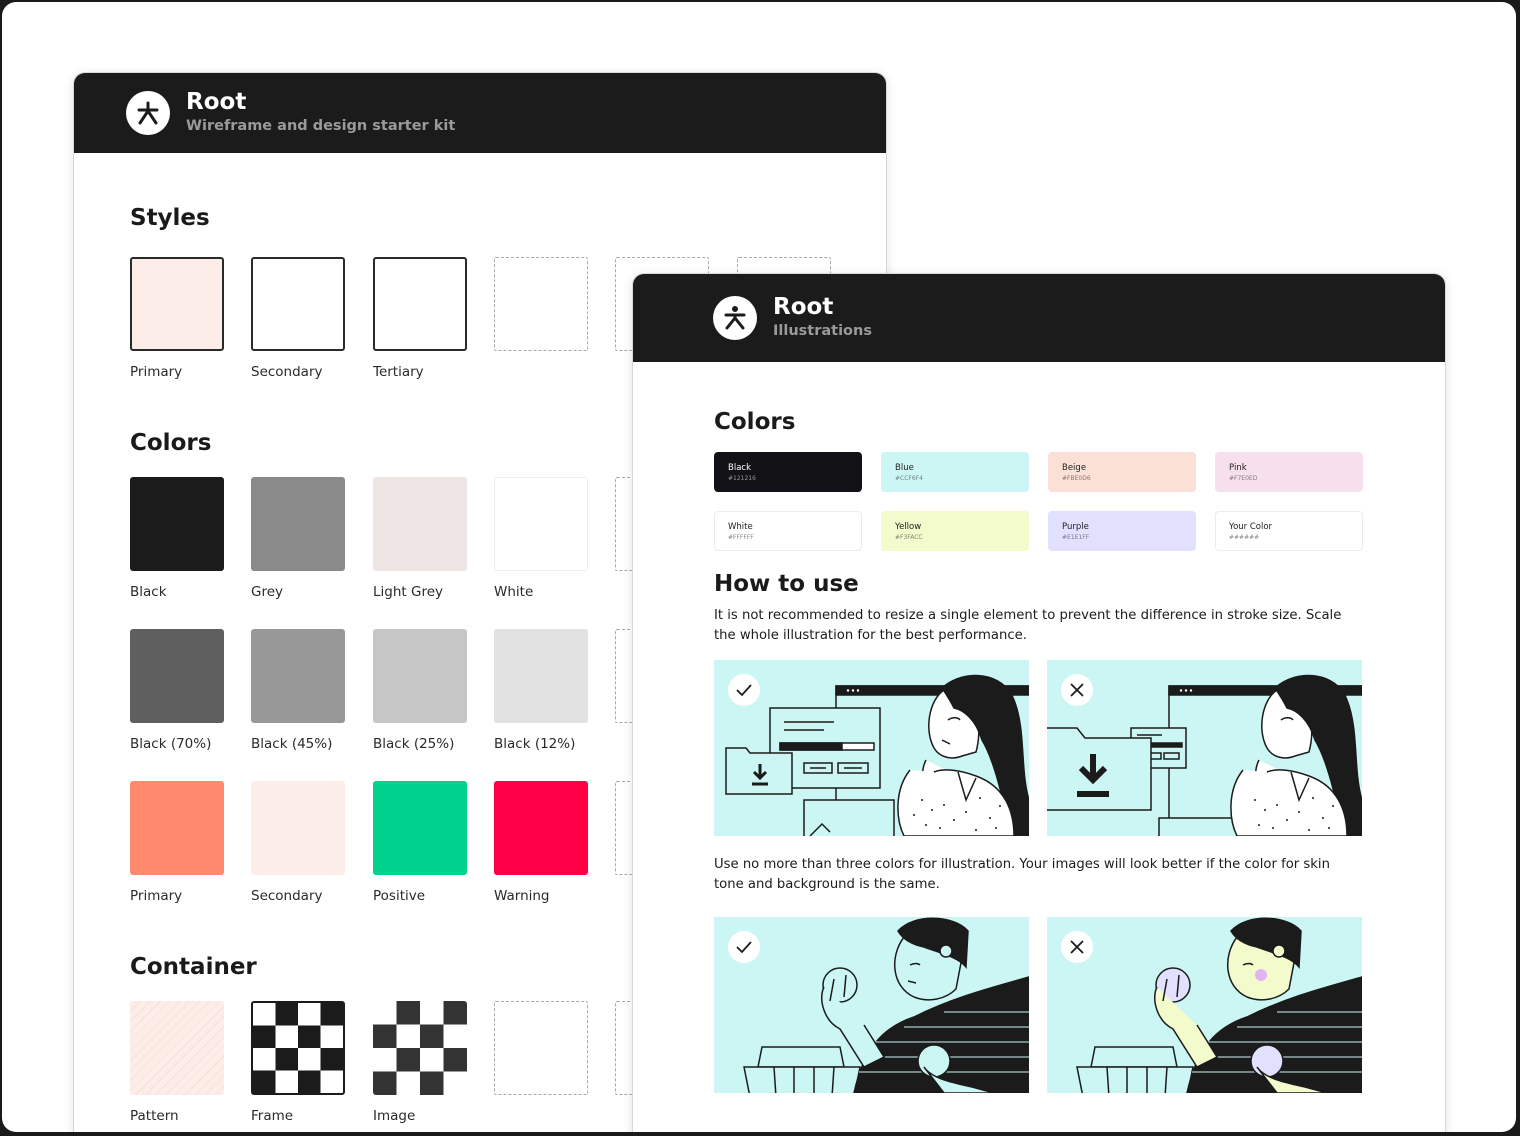 The height and width of the screenshot is (1136, 1520). What do you see at coordinates (394, 1116) in the screenshot?
I see `container-label: Image` at bounding box center [394, 1116].